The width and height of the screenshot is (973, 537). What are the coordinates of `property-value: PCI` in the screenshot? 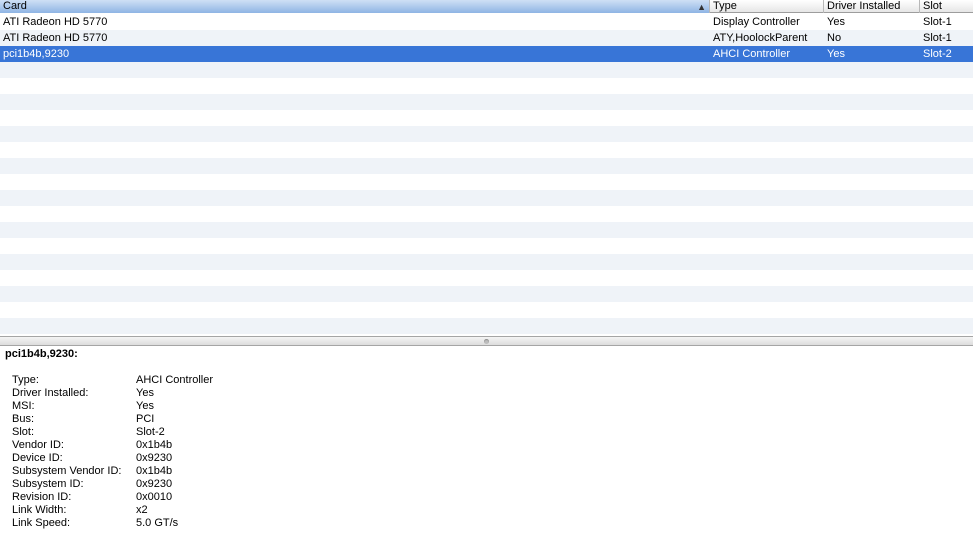 It's located at (145, 419).